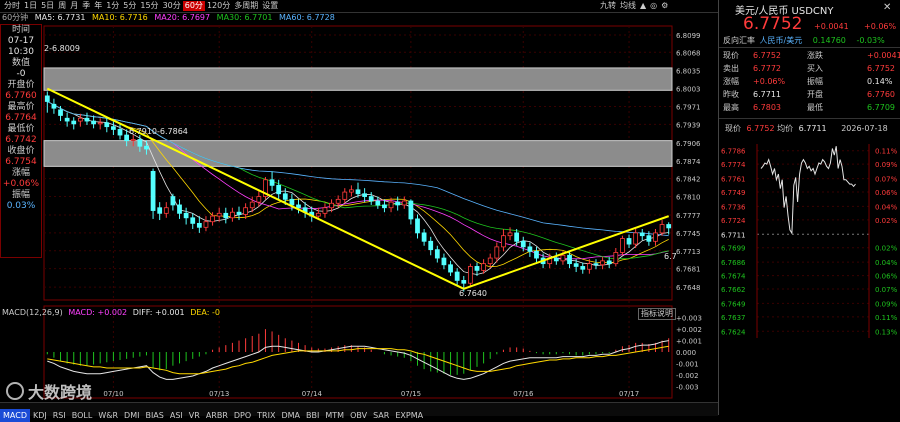  What do you see at coordinates (608, 6) in the screenshot?
I see `toolbar-right-item: 九转` at bounding box center [608, 6].